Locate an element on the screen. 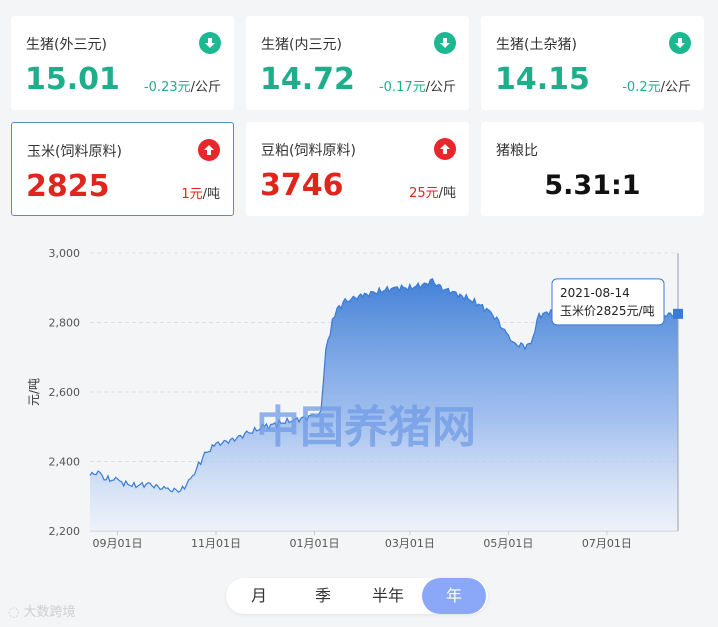 The width and height of the screenshot is (718, 627). price-card-pig-tuzazhu: 生猪(土杂猪) 14.15 -0.2元/公斤 is located at coordinates (592, 63).